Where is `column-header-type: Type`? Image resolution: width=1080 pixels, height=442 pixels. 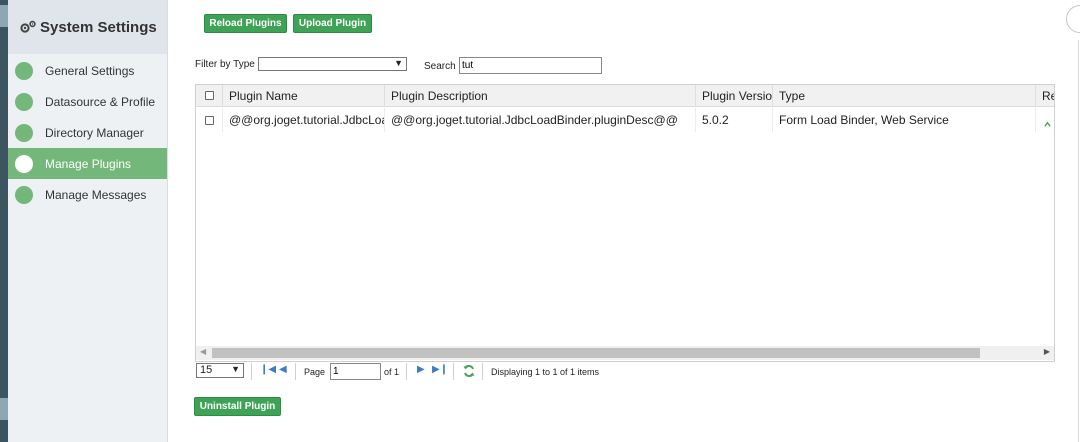 column-header-type: Type is located at coordinates (904, 95).